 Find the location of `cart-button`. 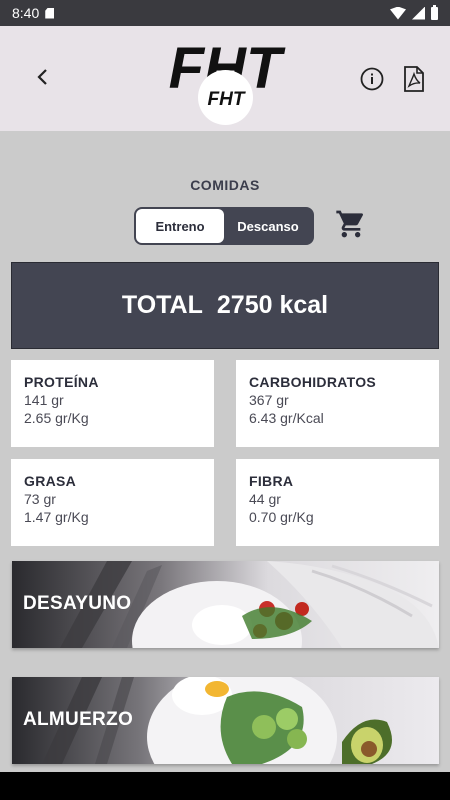

cart-button is located at coordinates (351, 224).